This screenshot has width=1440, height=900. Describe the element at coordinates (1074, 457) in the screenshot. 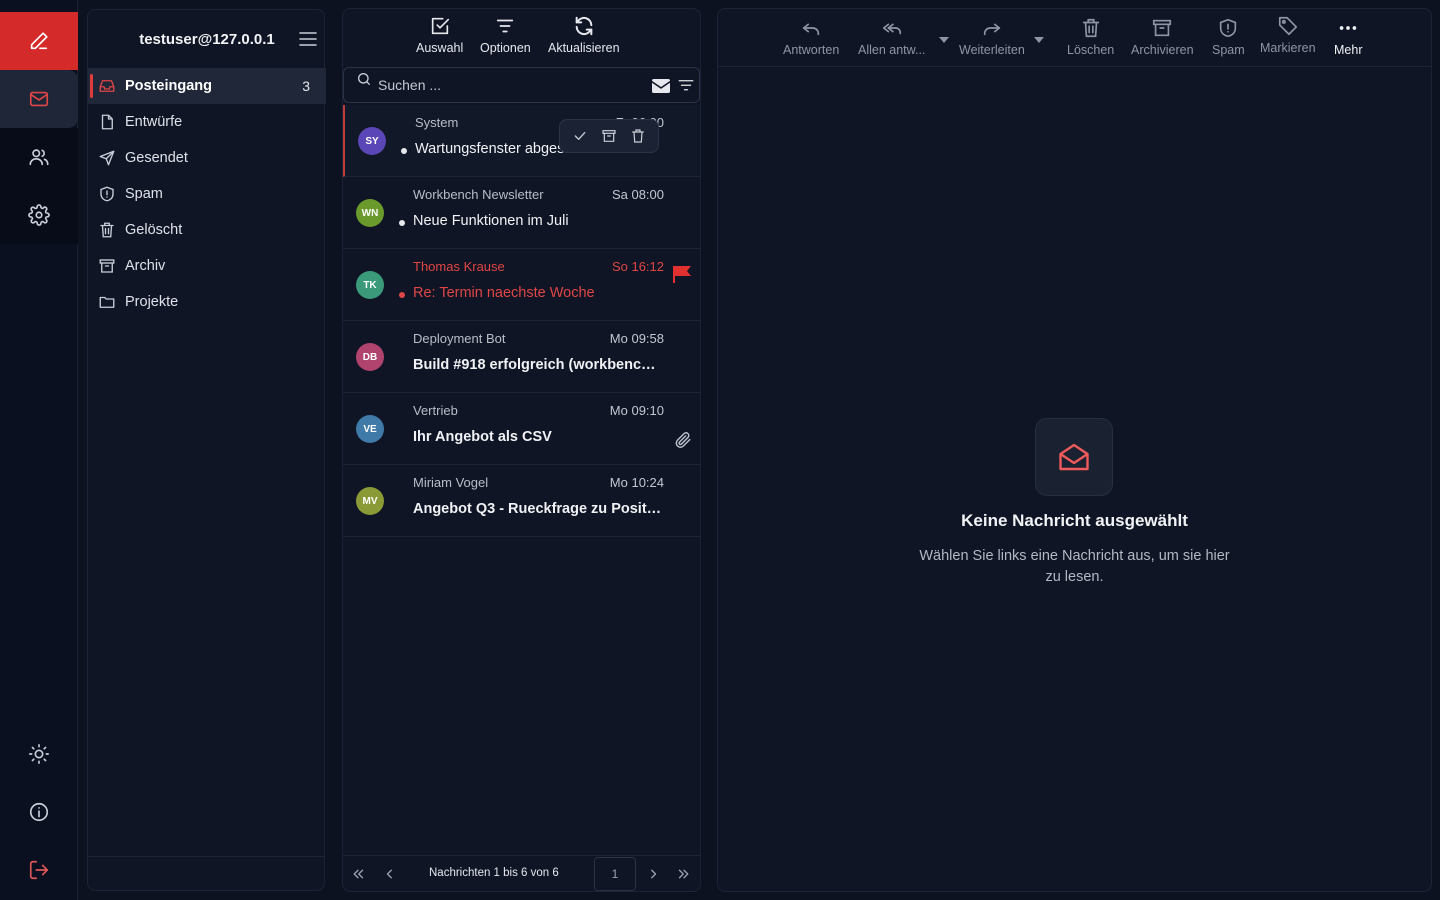

I see `envelope-open-icon` at that location.